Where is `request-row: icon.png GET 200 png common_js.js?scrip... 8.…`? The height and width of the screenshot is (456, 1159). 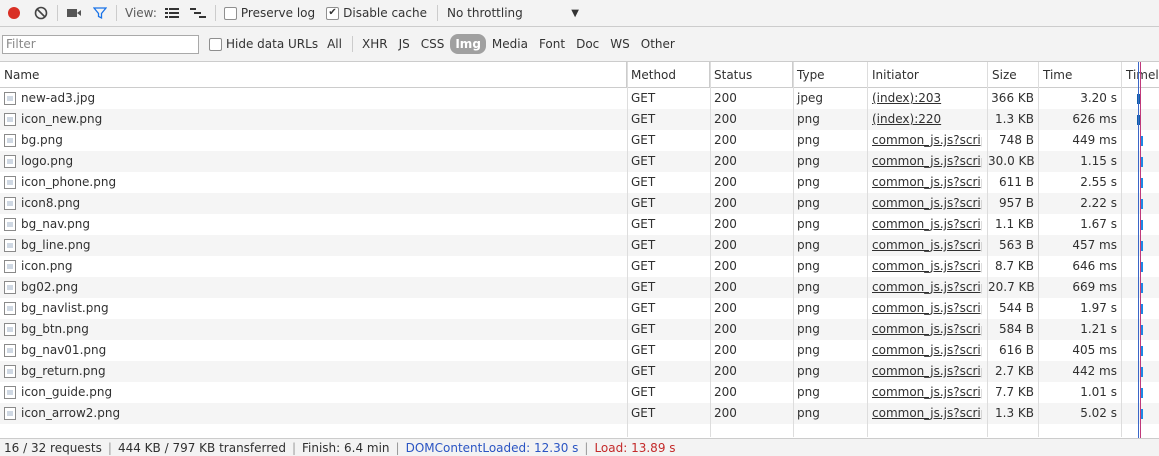
request-row: icon.png GET 200 png common_js.js?scrip... 8.… is located at coordinates (579, 266).